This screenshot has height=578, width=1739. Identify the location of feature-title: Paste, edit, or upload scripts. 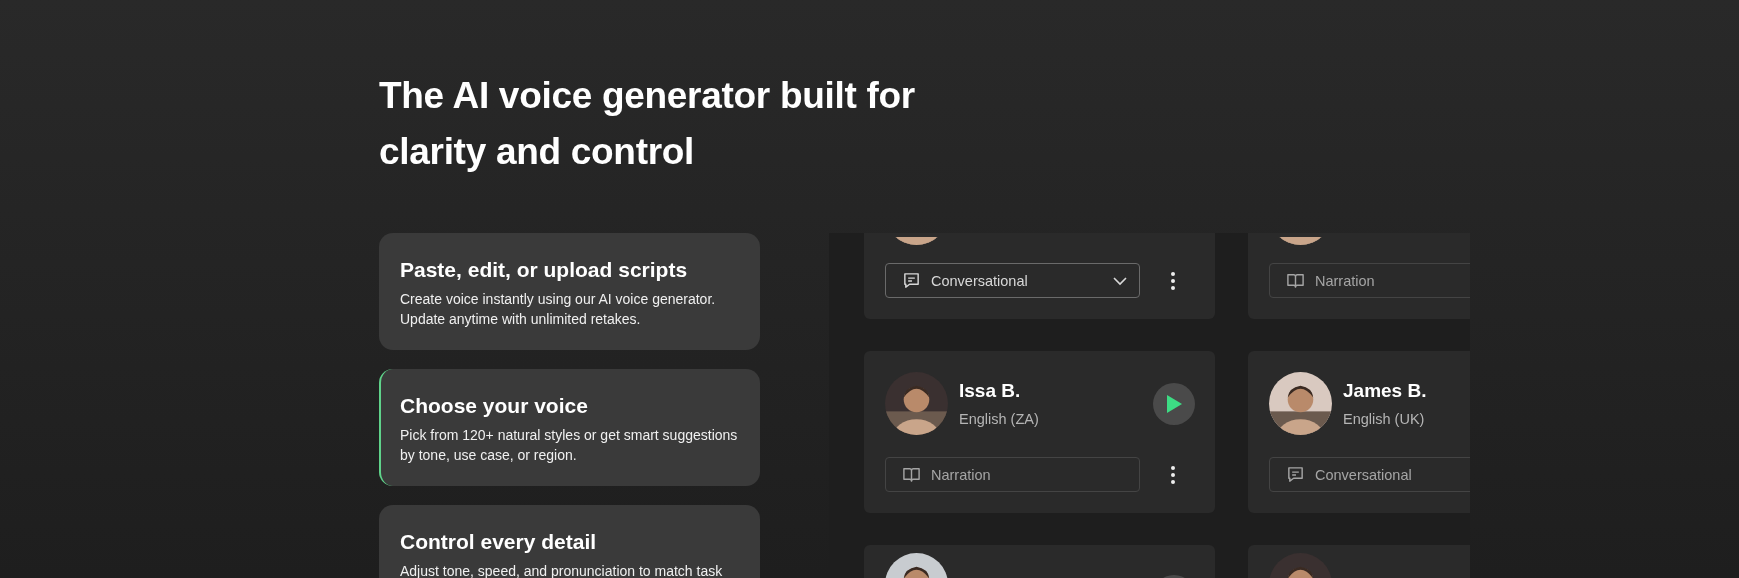
(544, 270).